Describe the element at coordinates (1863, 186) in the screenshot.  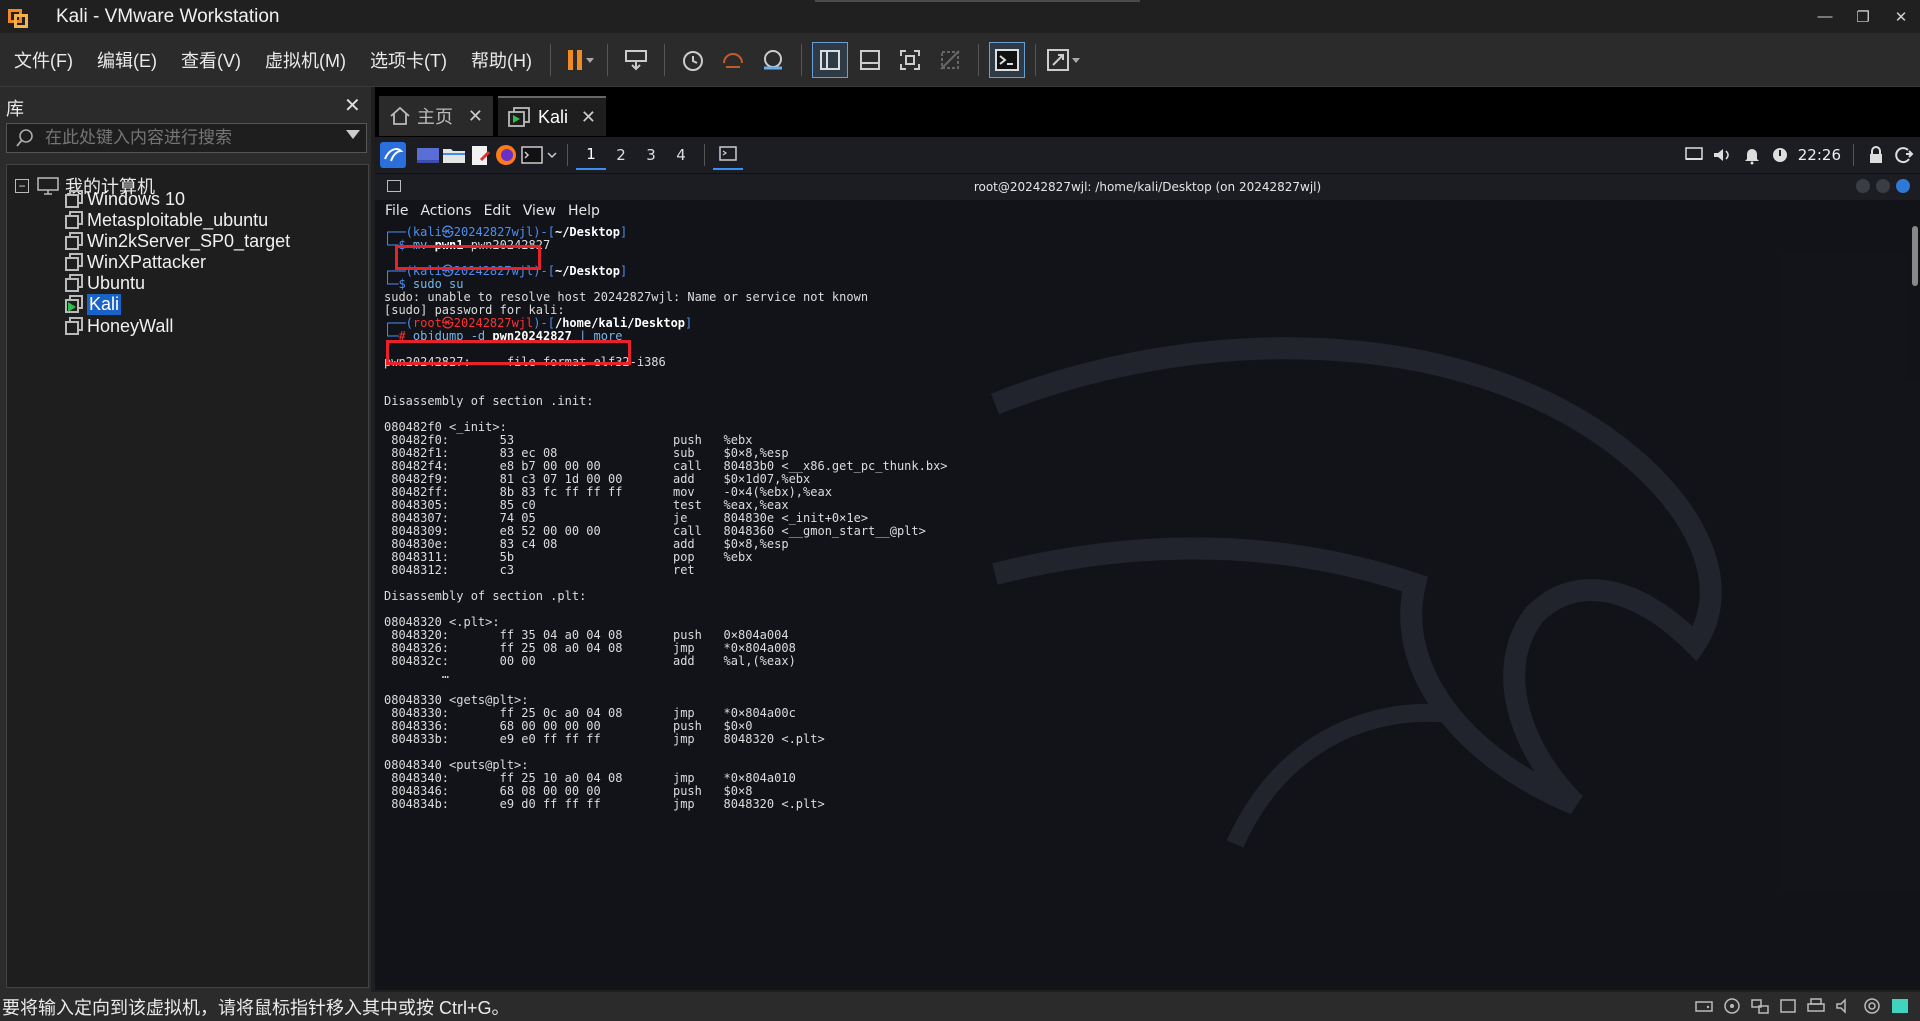
I see `terminal-minimize-icon` at that location.